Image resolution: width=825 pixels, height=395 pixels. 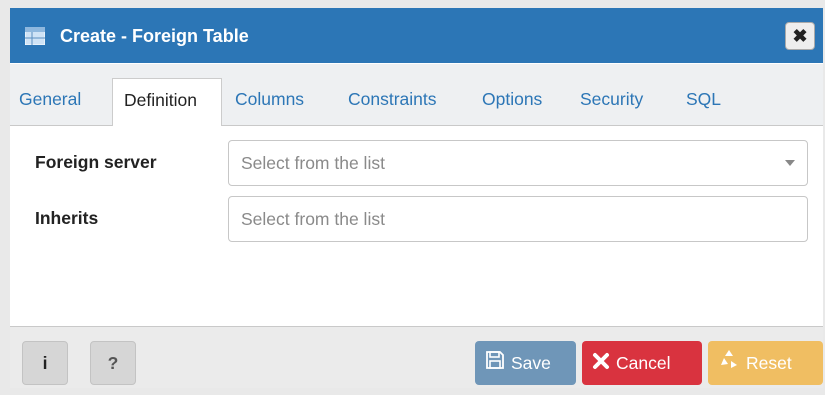 I want to click on help-button: ?, so click(x=113, y=363).